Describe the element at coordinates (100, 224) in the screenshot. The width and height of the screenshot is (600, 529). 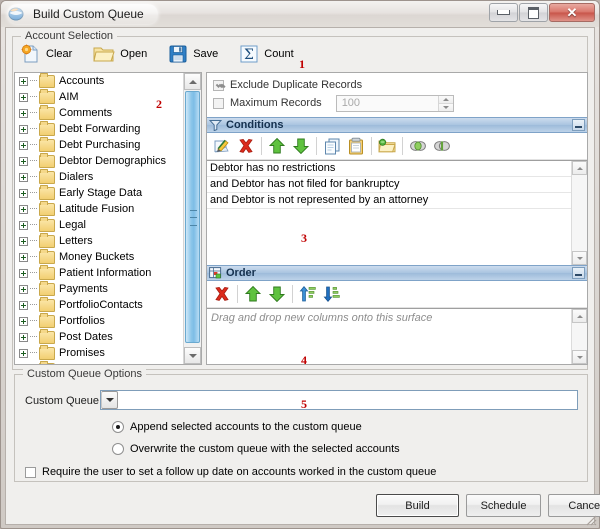
I see `tree-item: Legal` at that location.